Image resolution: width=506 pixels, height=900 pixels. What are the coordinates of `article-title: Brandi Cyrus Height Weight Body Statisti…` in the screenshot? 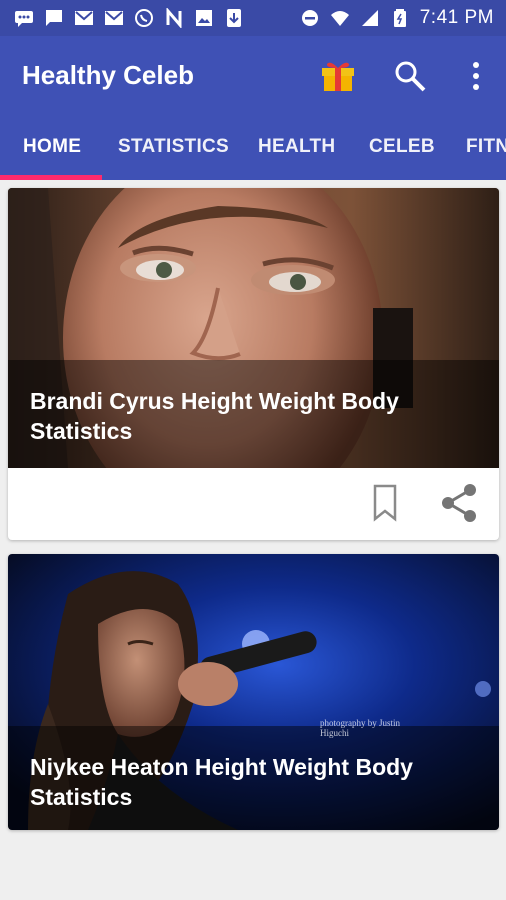 It's located at (249, 416).